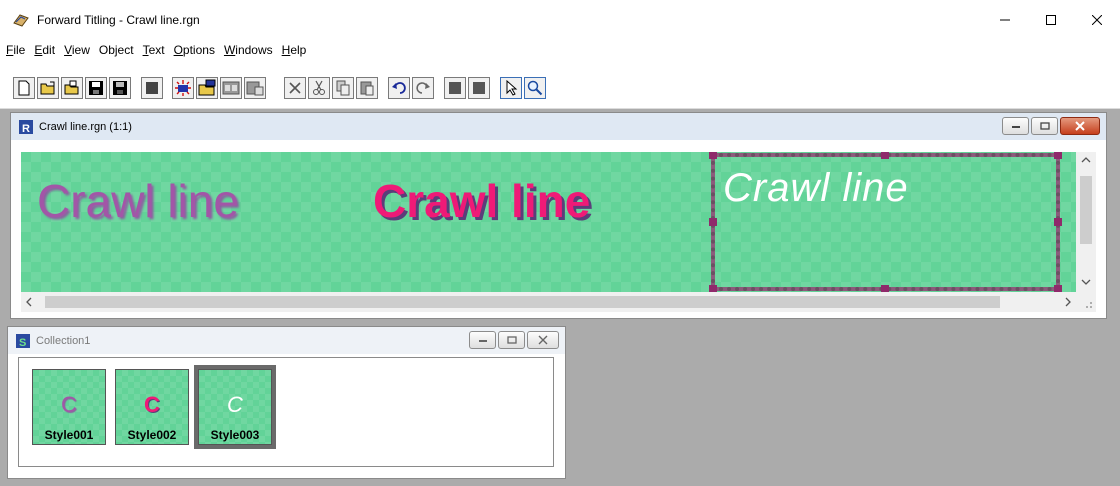 The width and height of the screenshot is (1120, 486). Describe the element at coordinates (1089, 305) in the screenshot. I see `size-grip-icon` at that location.